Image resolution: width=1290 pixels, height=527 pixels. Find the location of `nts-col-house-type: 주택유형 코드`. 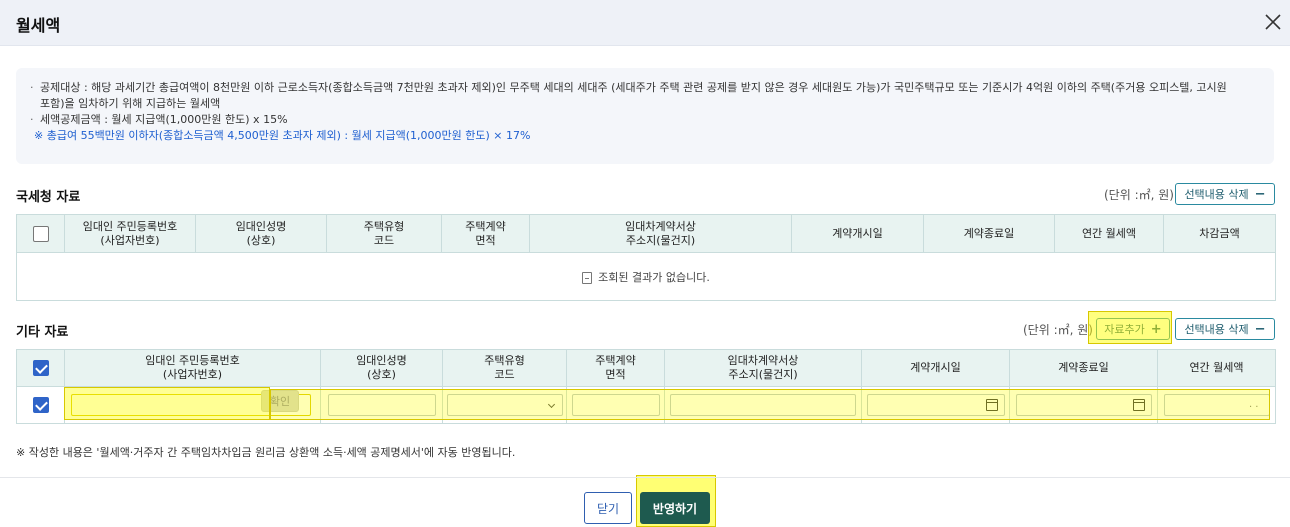

nts-col-house-type: 주택유형 코드 is located at coordinates (384, 233).